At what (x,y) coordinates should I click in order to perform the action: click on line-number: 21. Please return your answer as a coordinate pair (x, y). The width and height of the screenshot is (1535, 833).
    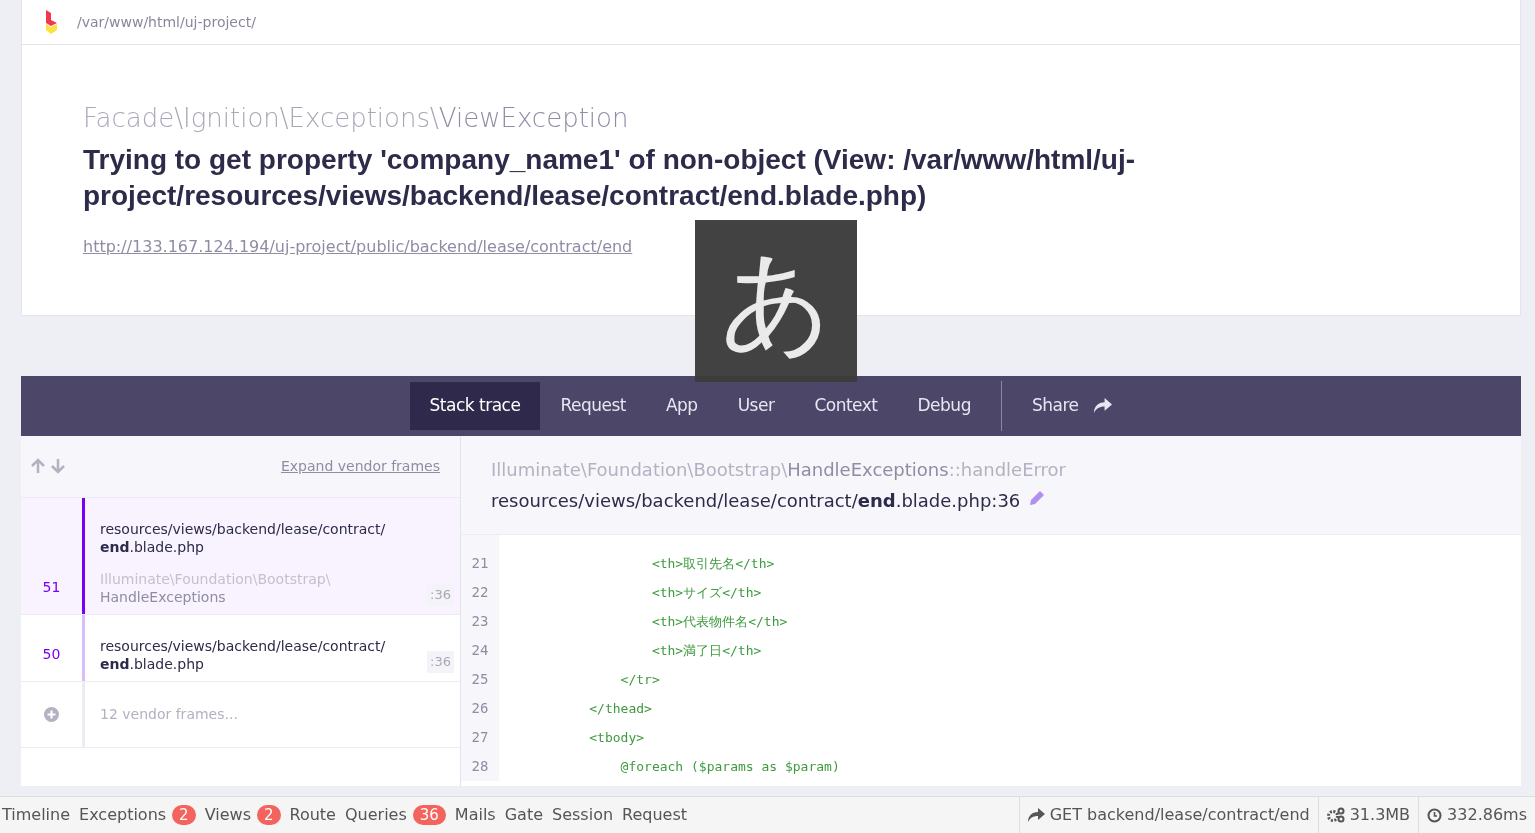
    Looking at the image, I should click on (480, 563).